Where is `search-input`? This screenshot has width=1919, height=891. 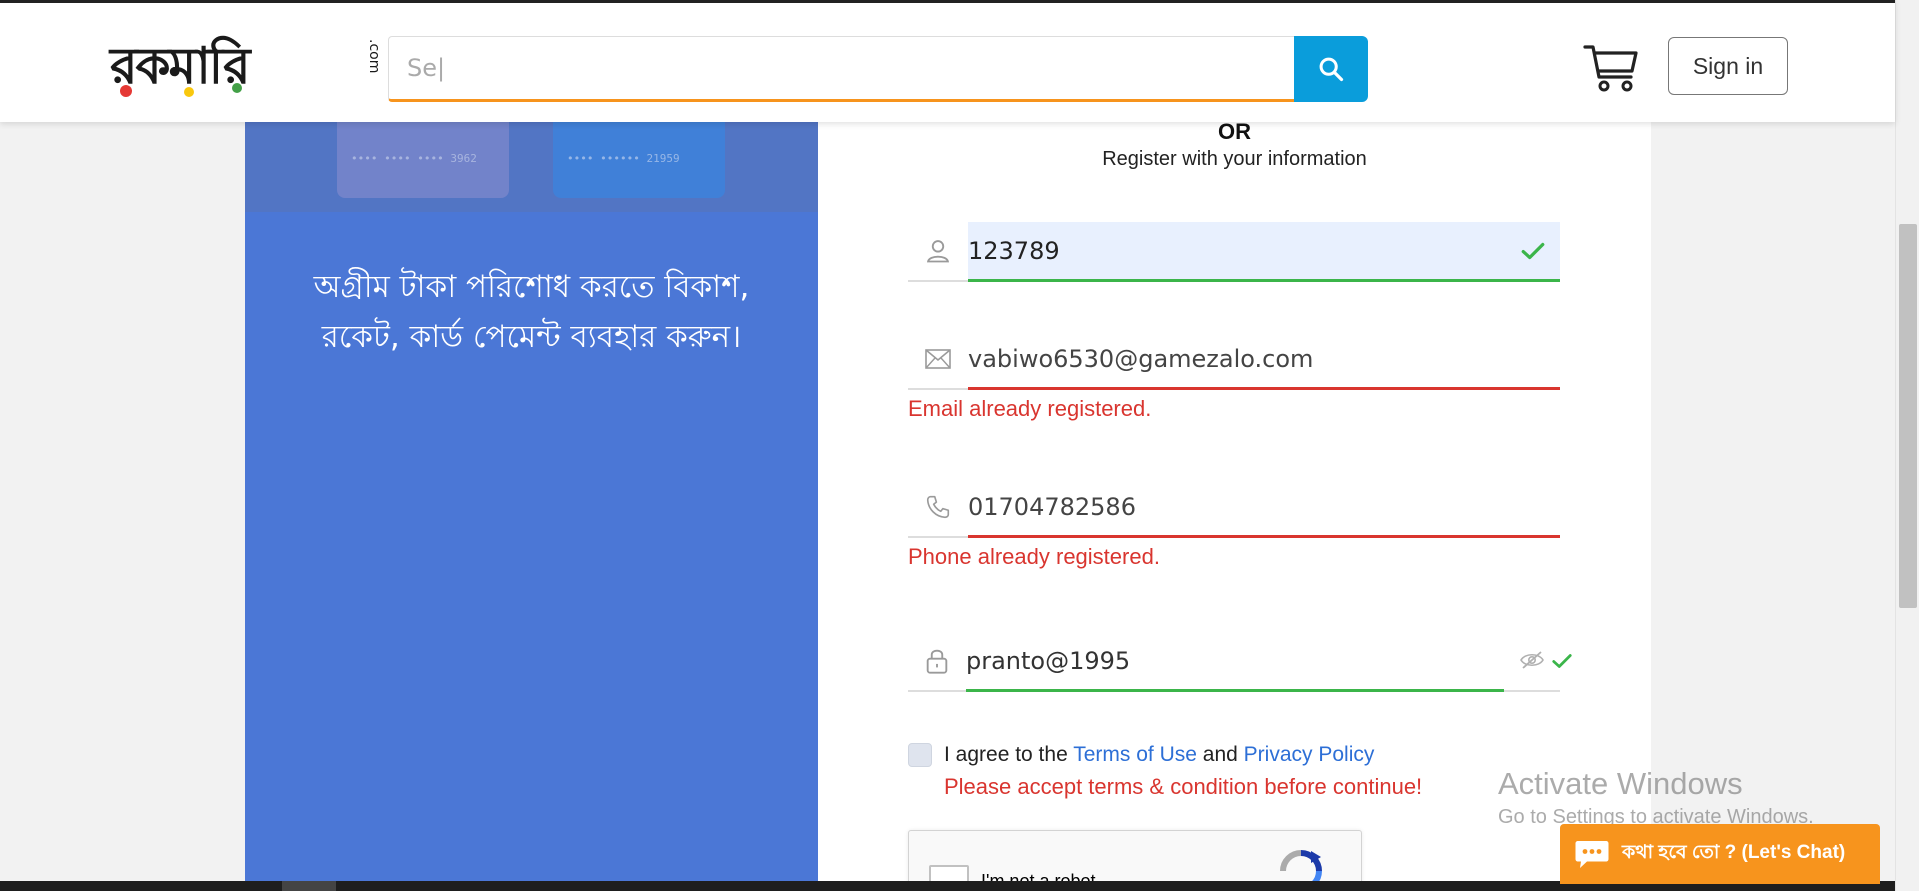 search-input is located at coordinates (841, 69).